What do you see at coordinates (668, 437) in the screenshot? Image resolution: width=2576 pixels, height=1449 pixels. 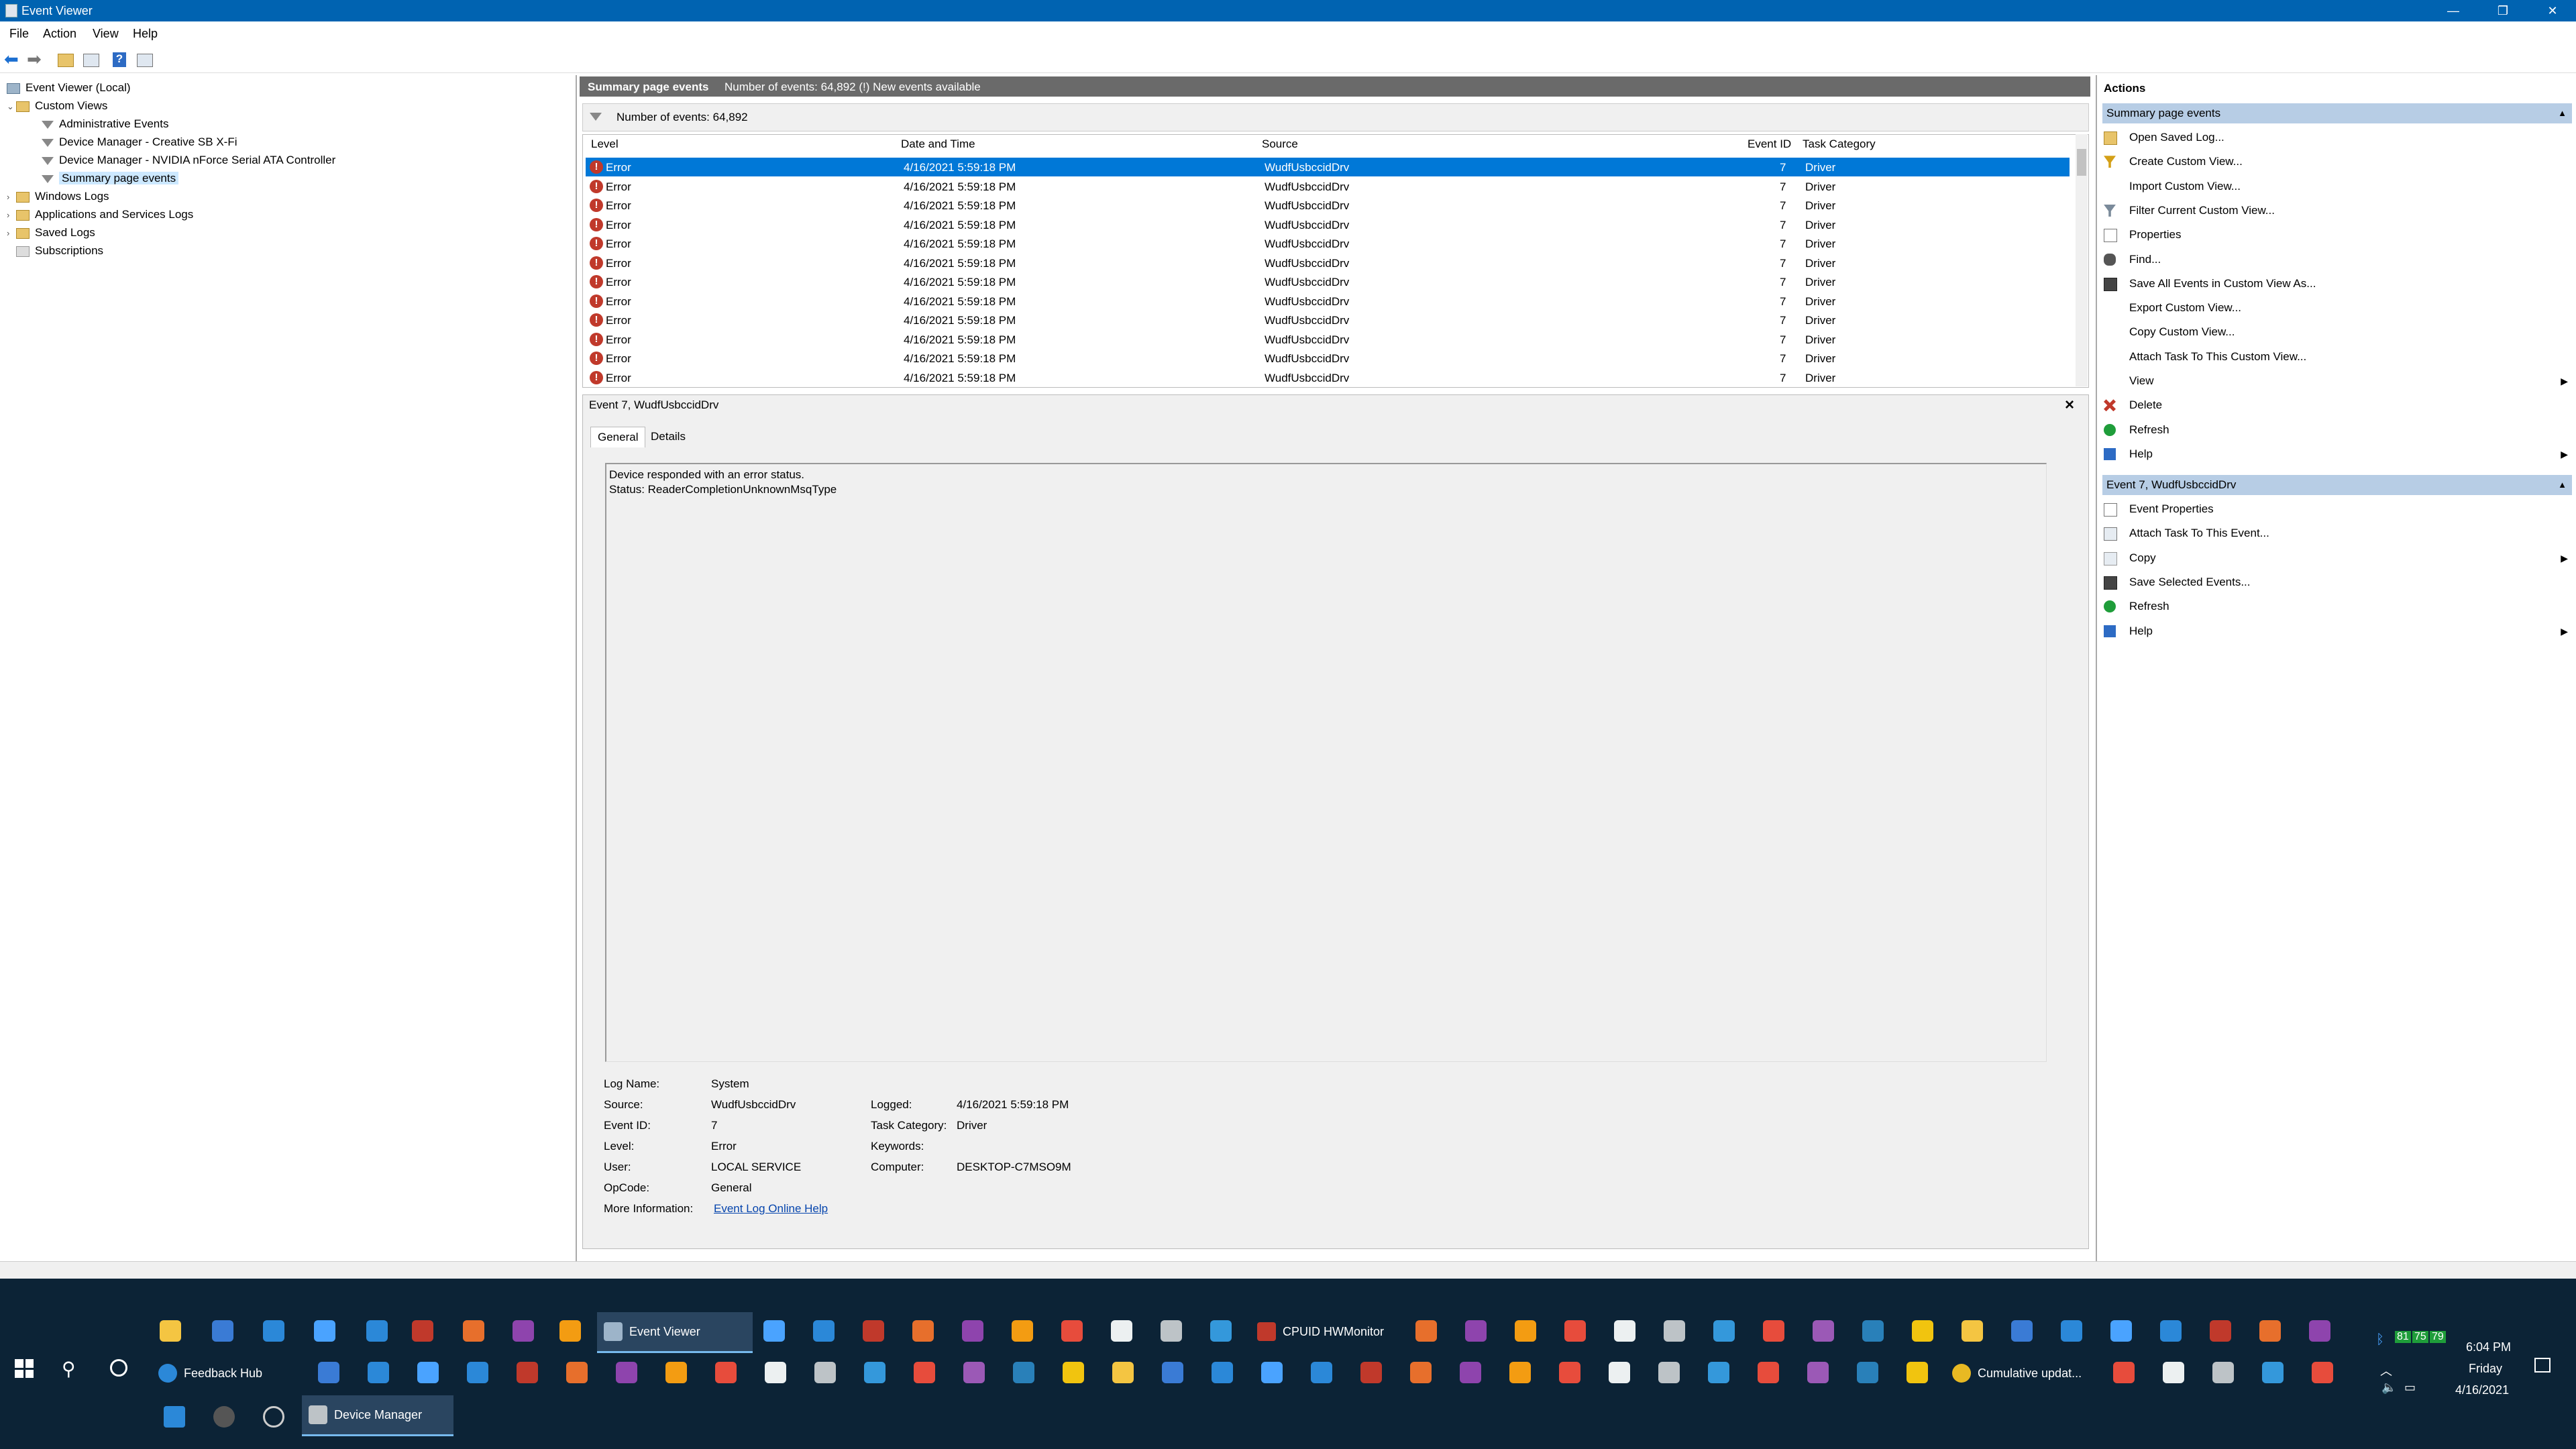 I see `tab-details: Details` at bounding box center [668, 437].